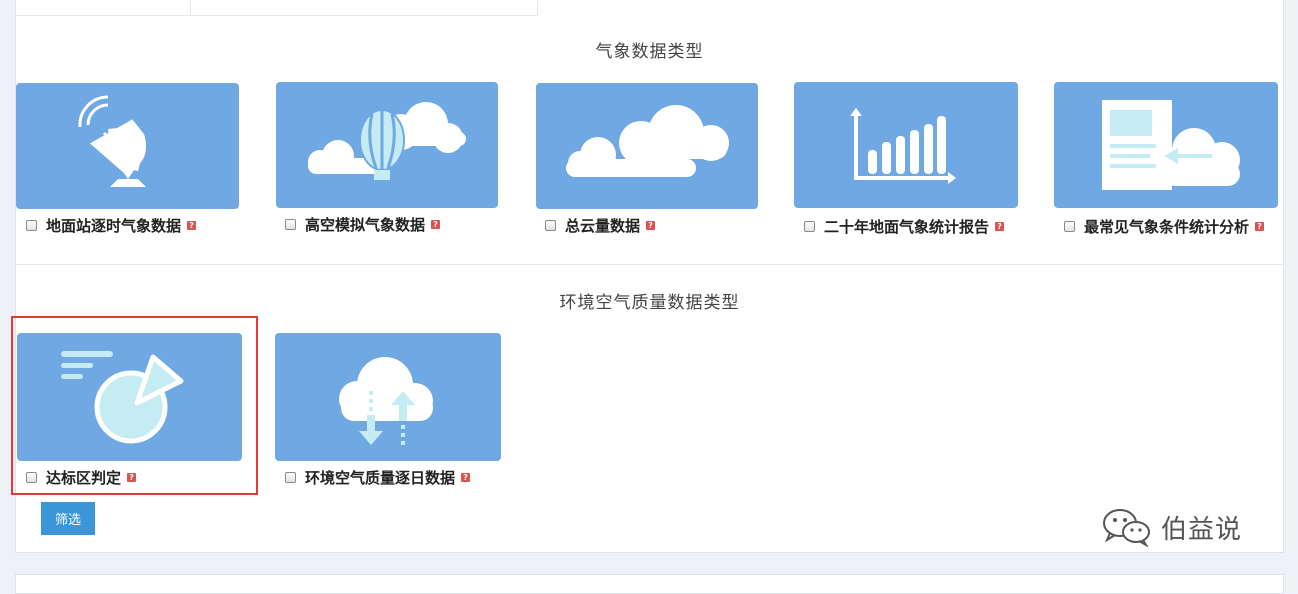 This screenshot has height=594, width=1298. I want to click on satellite-dish-icon, so click(112, 141).